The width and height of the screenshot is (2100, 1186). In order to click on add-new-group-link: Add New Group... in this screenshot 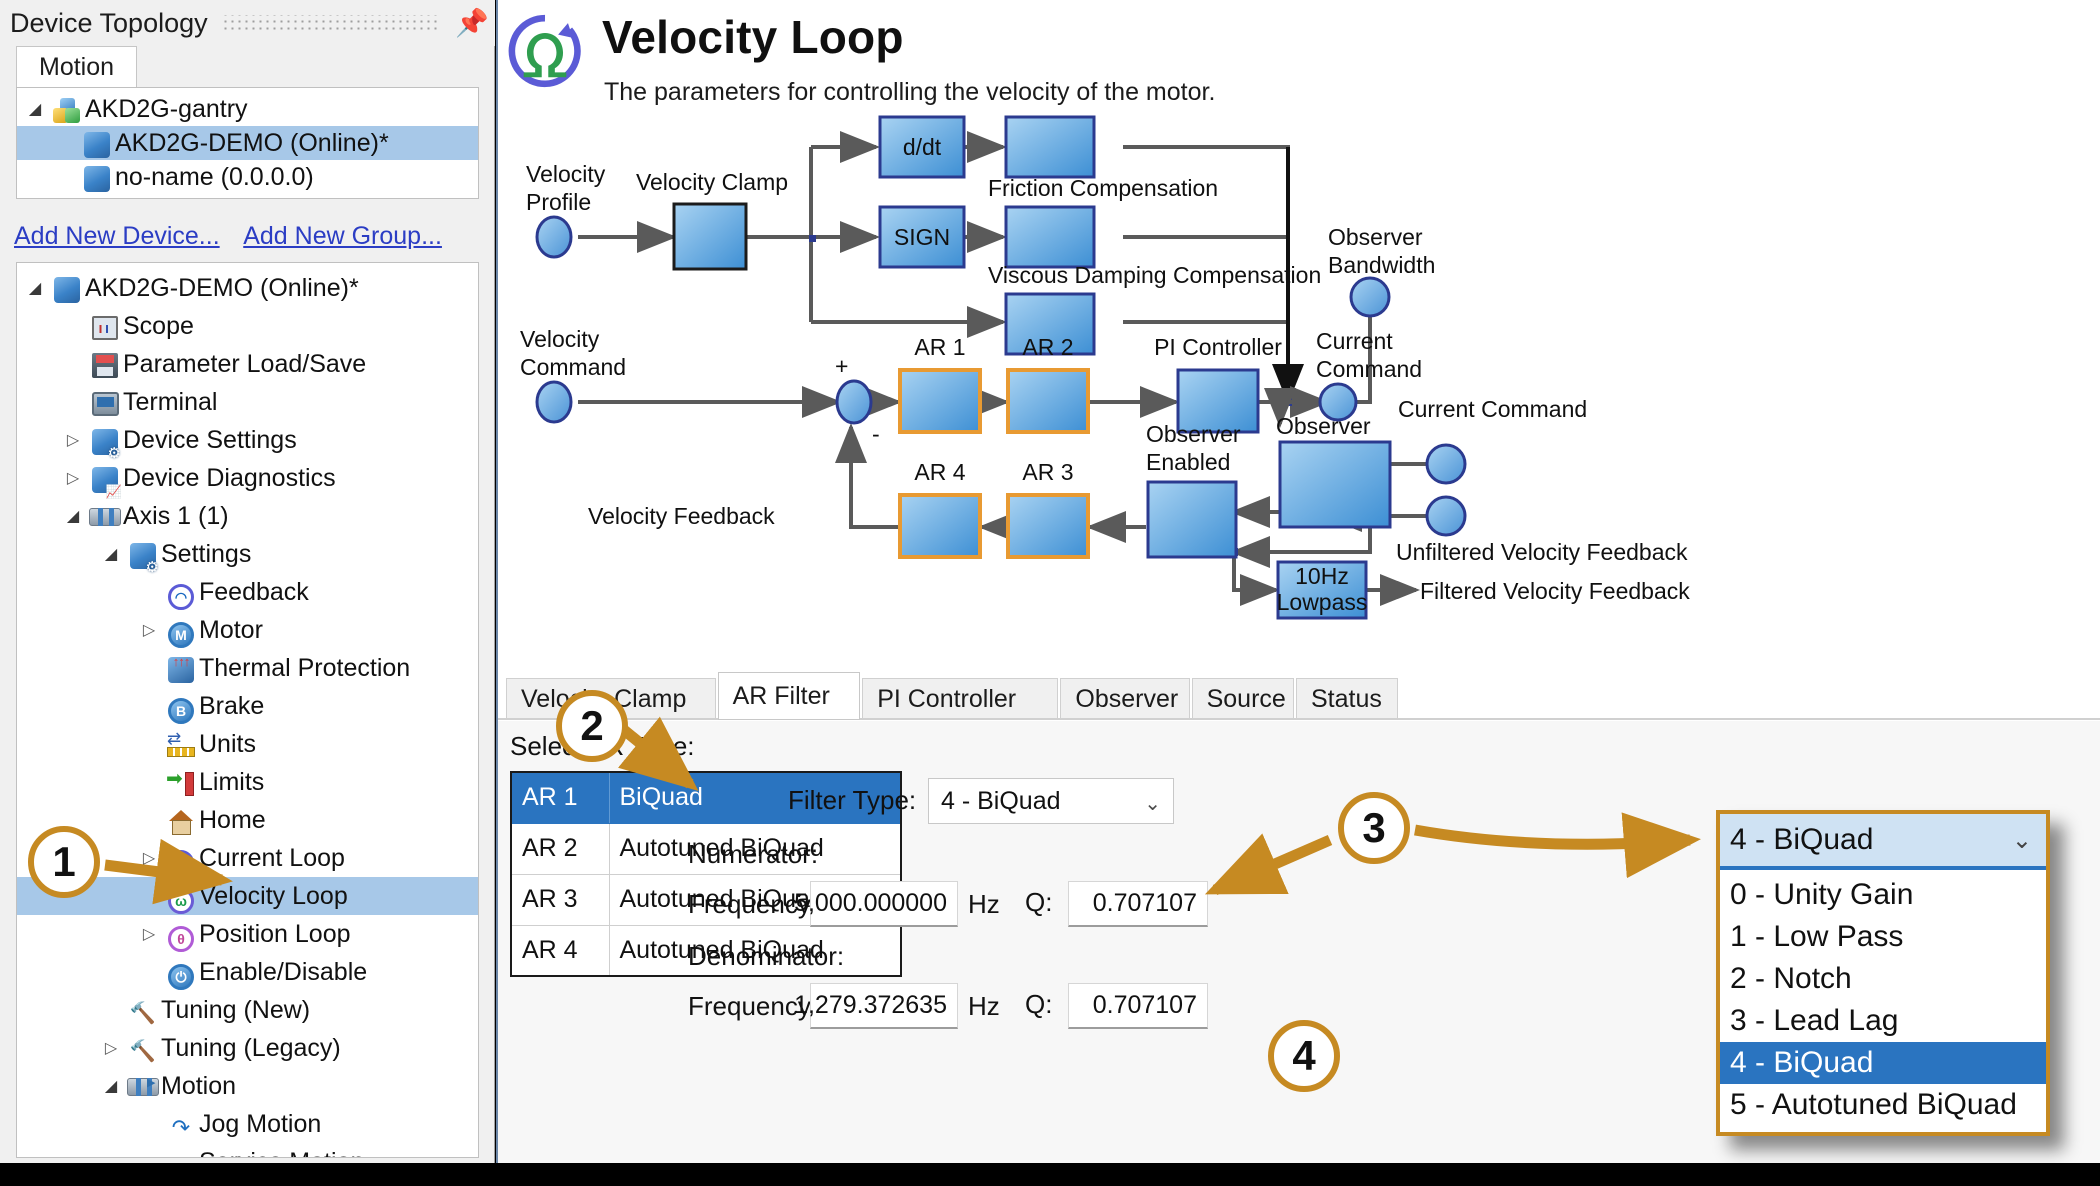, I will do `click(342, 236)`.